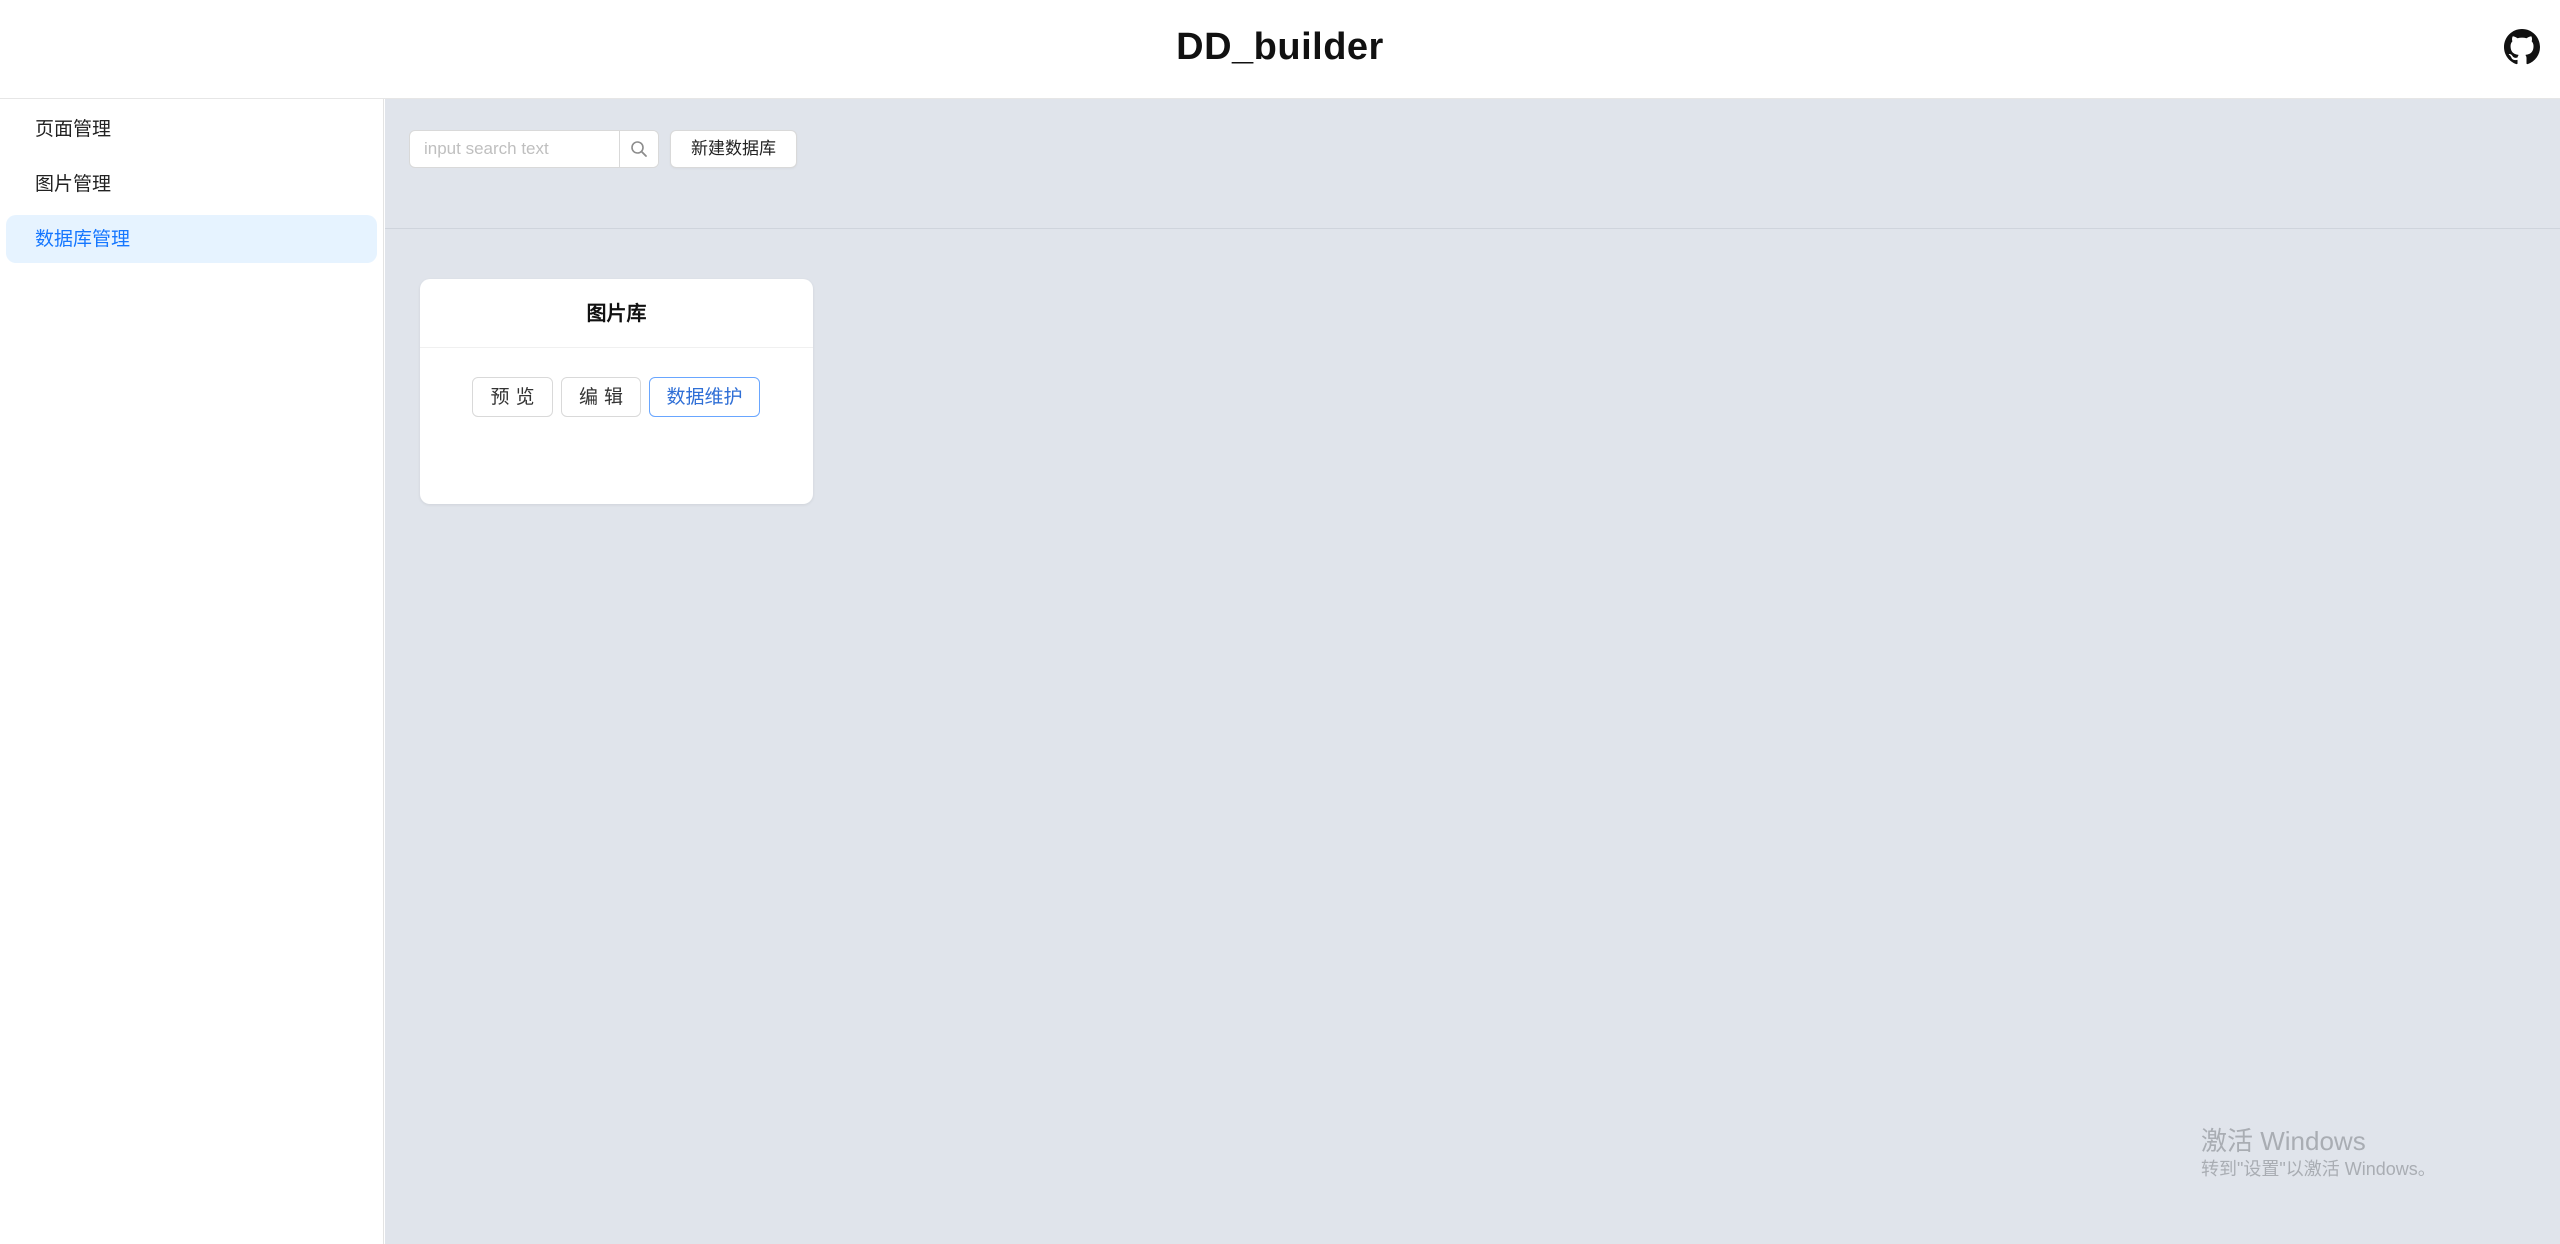  What do you see at coordinates (83, 239) in the screenshot?
I see `sidebar-item-label: 数据库管理` at bounding box center [83, 239].